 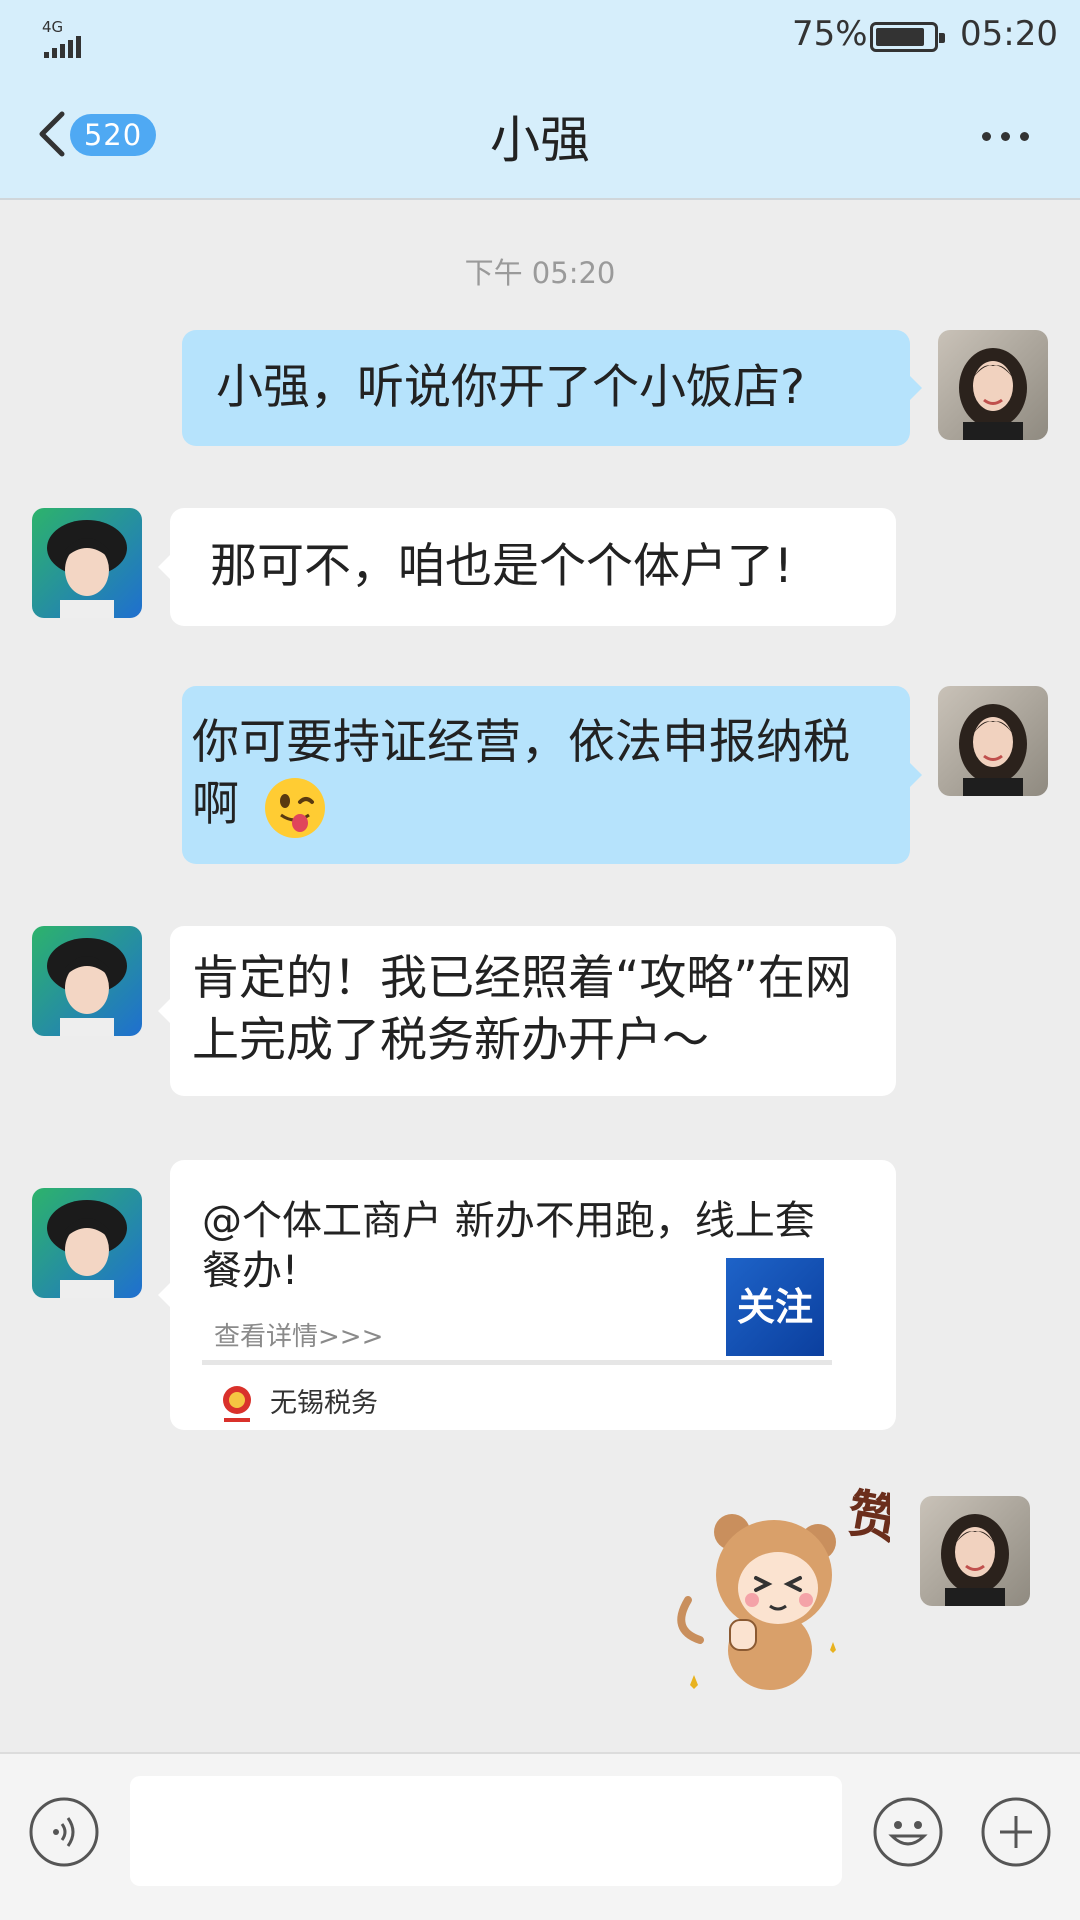 What do you see at coordinates (540, 140) in the screenshot?
I see `chat-title: 小强` at bounding box center [540, 140].